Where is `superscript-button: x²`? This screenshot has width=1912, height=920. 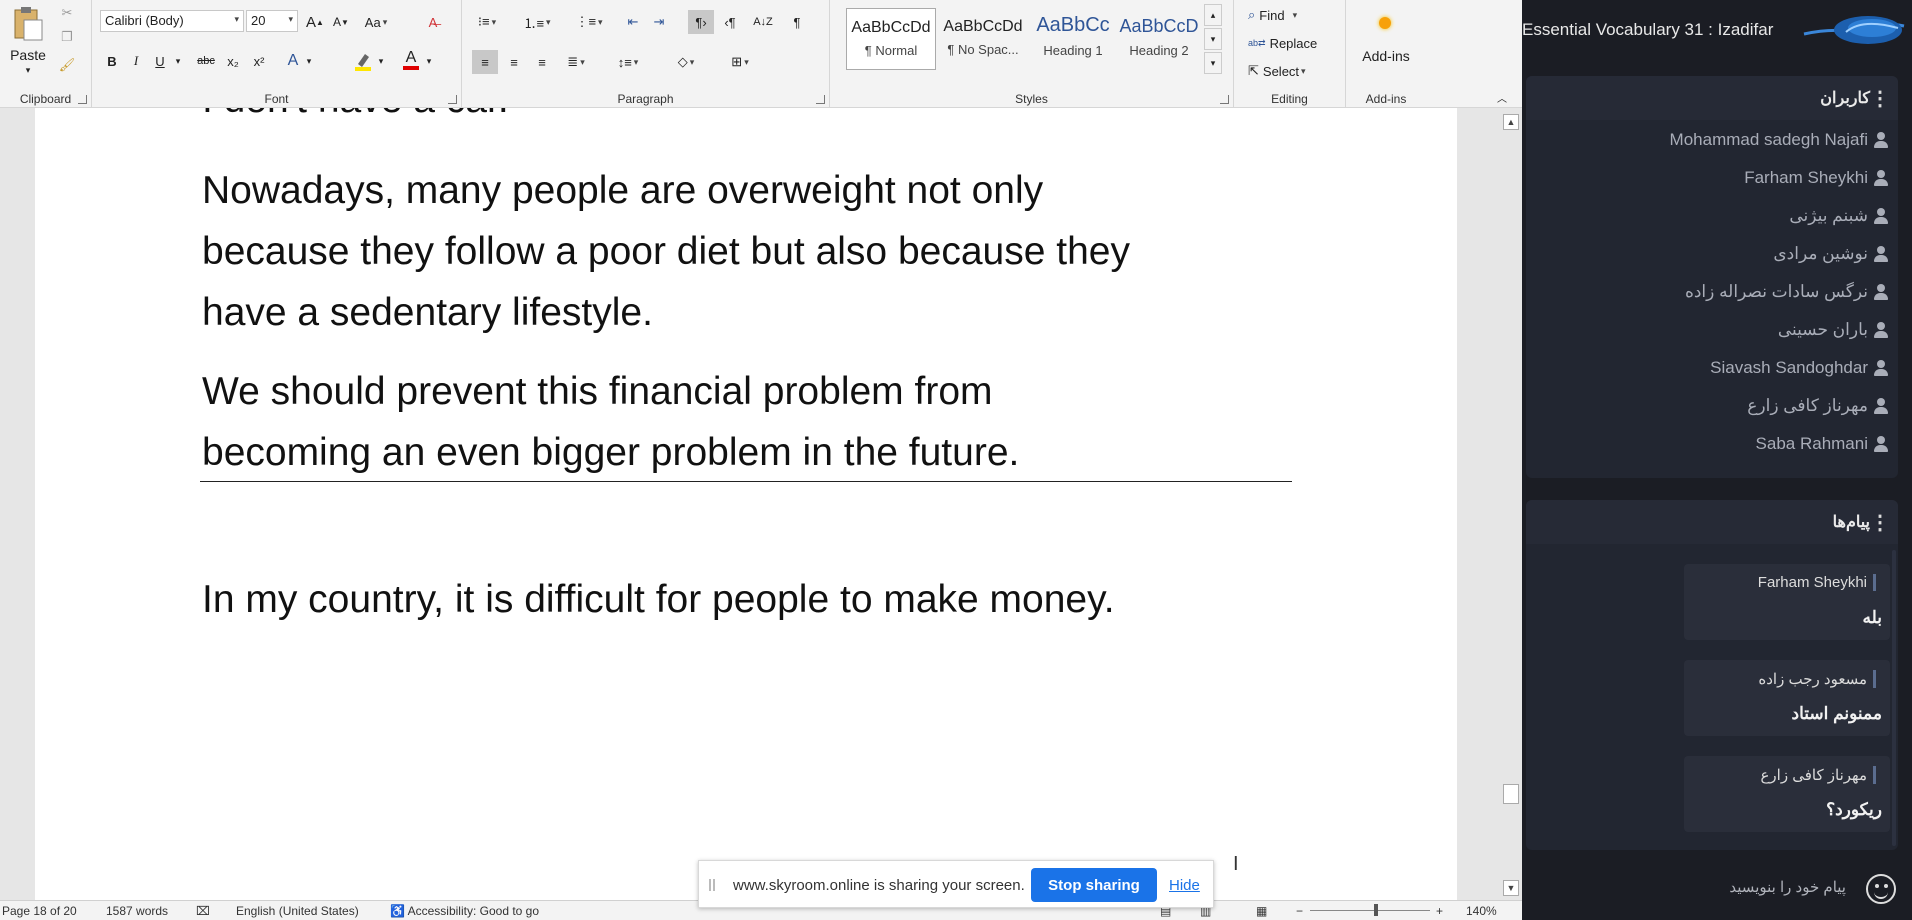 superscript-button: x² is located at coordinates (259, 61).